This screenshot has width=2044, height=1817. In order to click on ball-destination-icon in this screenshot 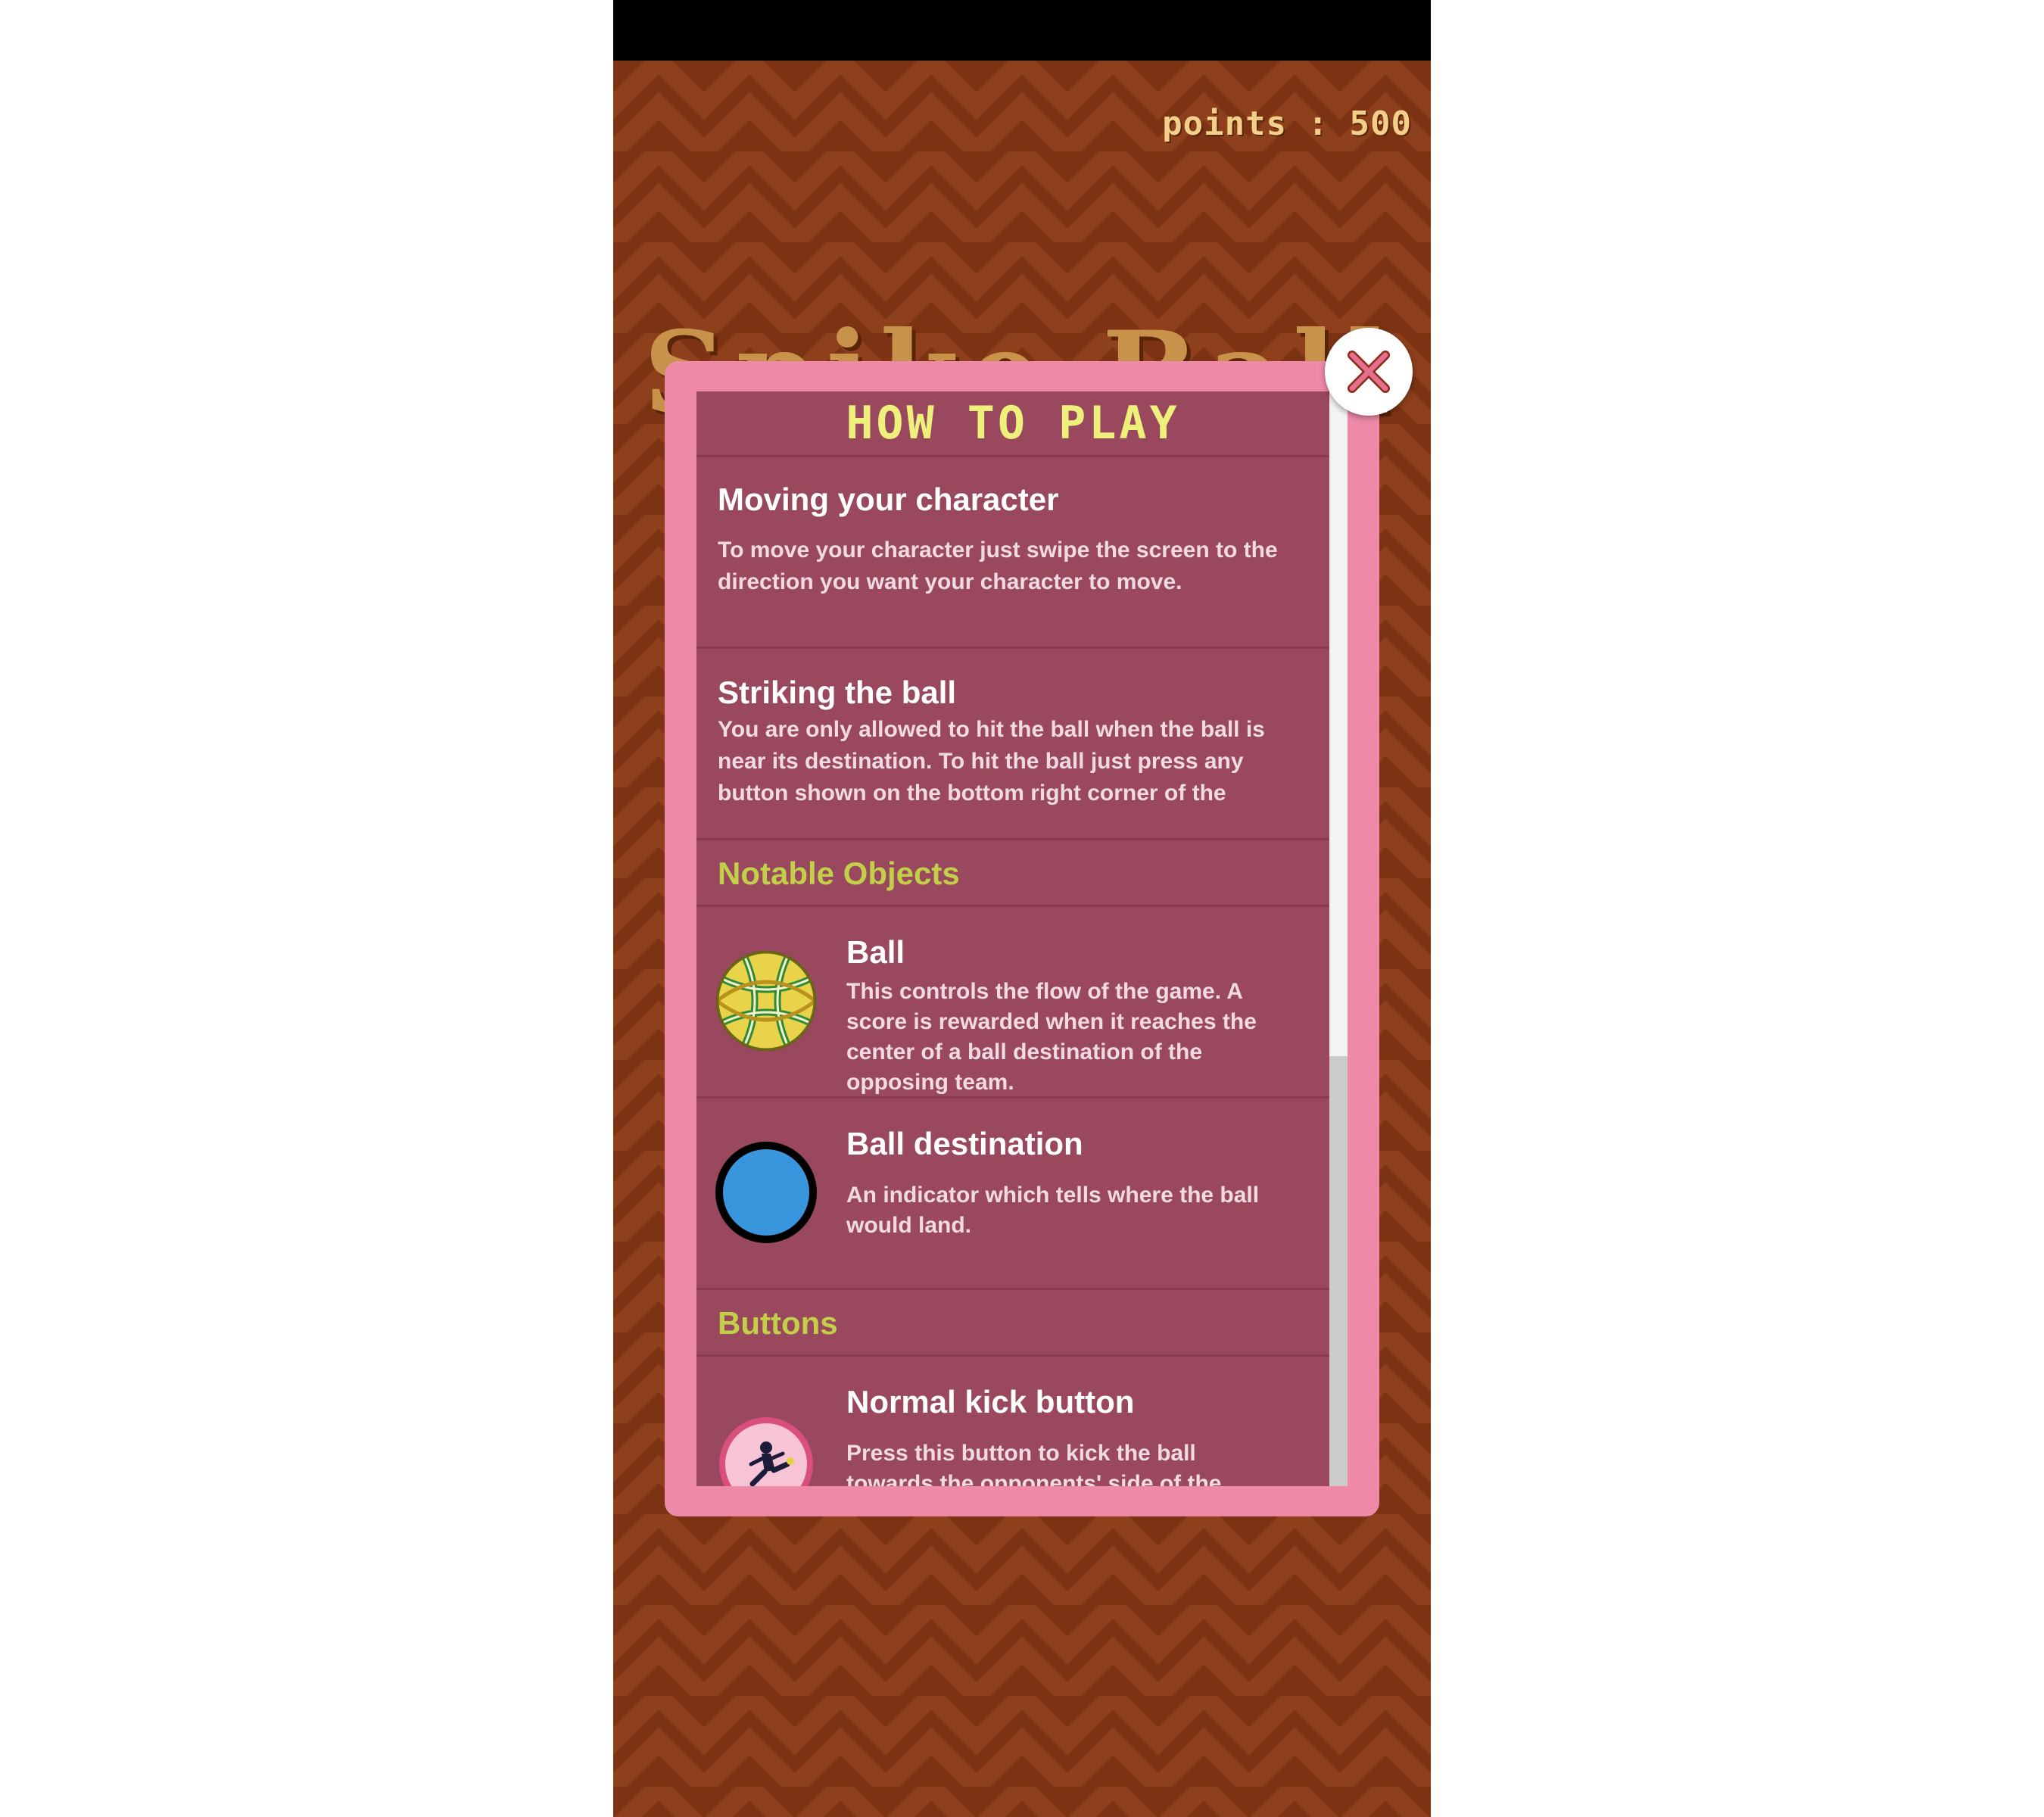, I will do `click(766, 1192)`.